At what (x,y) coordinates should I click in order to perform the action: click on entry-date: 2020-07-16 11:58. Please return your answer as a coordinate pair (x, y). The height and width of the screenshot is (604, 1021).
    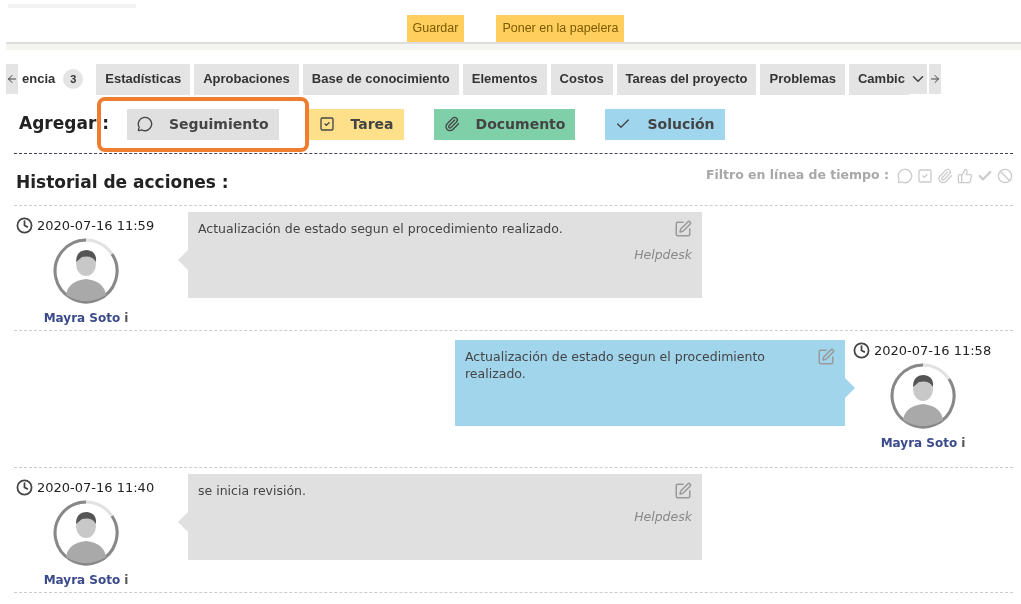
    Looking at the image, I should click on (933, 350).